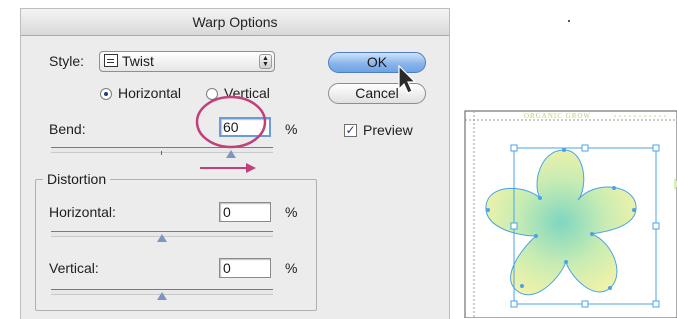 Image resolution: width=677 pixels, height=319 pixels. I want to click on dialog-title: Warp Options, so click(235, 22).